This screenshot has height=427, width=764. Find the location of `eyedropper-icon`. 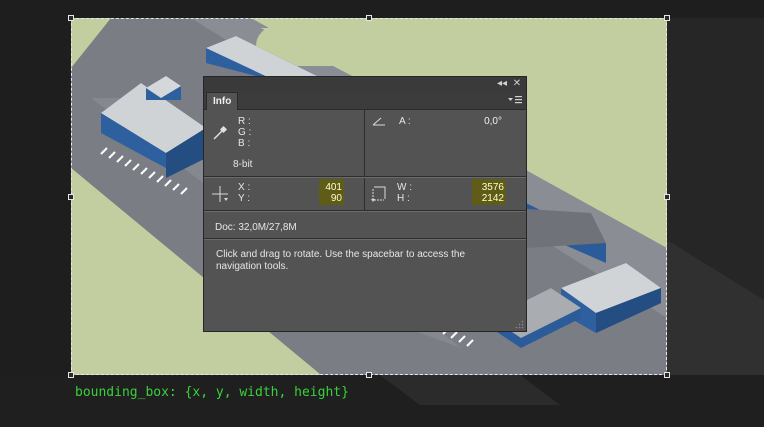

eyedropper-icon is located at coordinates (220, 132).